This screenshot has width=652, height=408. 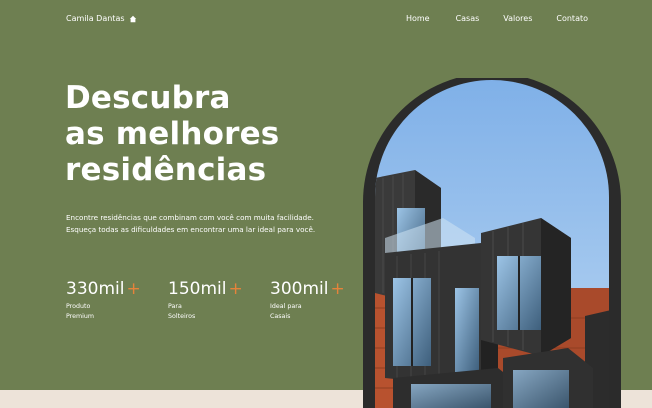 I want to click on hero-title: Descubra as melhores residências, so click(x=172, y=134).